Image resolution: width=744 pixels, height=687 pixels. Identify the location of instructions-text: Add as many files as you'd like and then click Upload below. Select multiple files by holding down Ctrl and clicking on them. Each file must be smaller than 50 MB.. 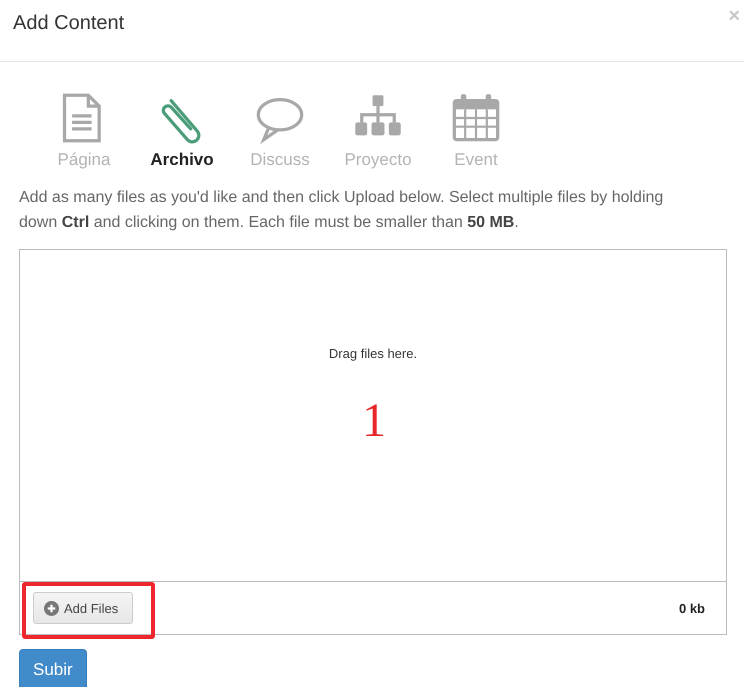
(341, 210).